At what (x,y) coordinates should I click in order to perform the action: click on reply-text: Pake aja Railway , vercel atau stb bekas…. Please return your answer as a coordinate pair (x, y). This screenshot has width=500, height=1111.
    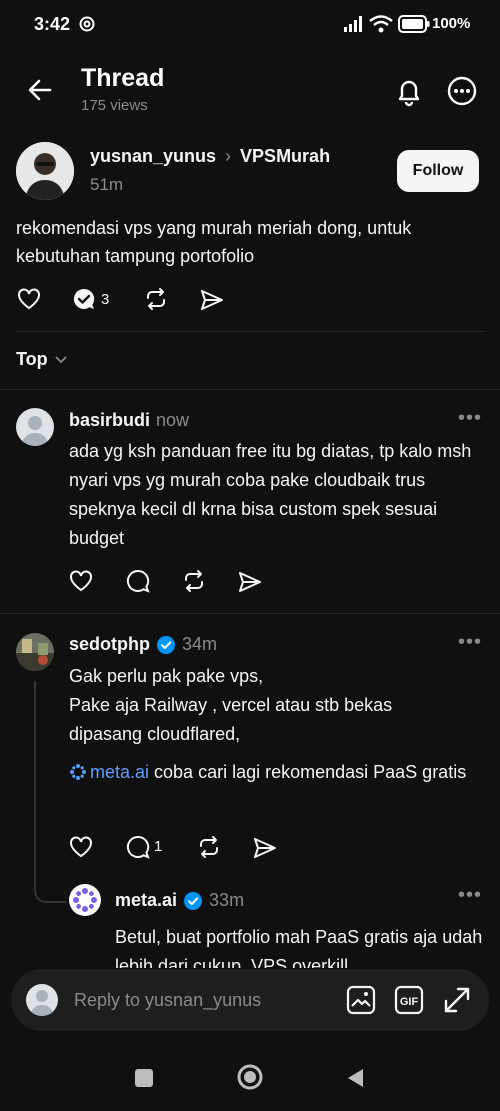
    Looking at the image, I should click on (231, 719).